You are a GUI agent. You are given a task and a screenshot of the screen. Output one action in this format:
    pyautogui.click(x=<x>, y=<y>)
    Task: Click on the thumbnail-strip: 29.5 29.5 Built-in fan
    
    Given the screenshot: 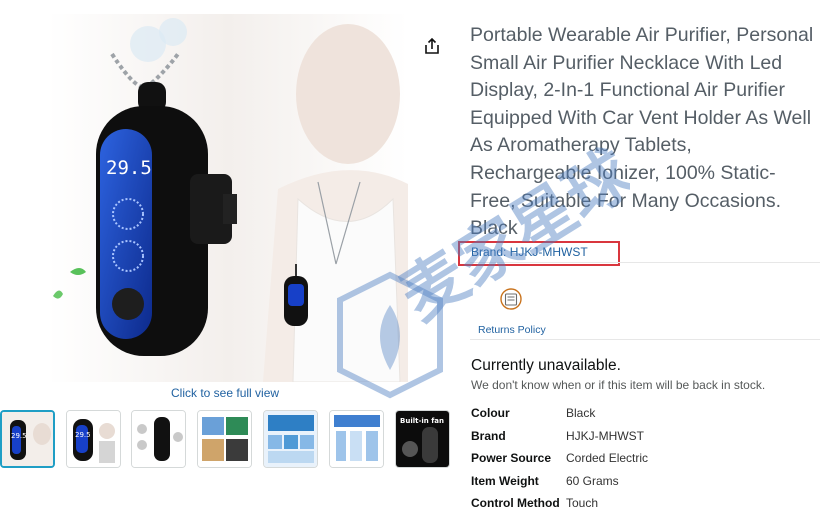 What is the action you would take?
    pyautogui.click(x=230, y=441)
    